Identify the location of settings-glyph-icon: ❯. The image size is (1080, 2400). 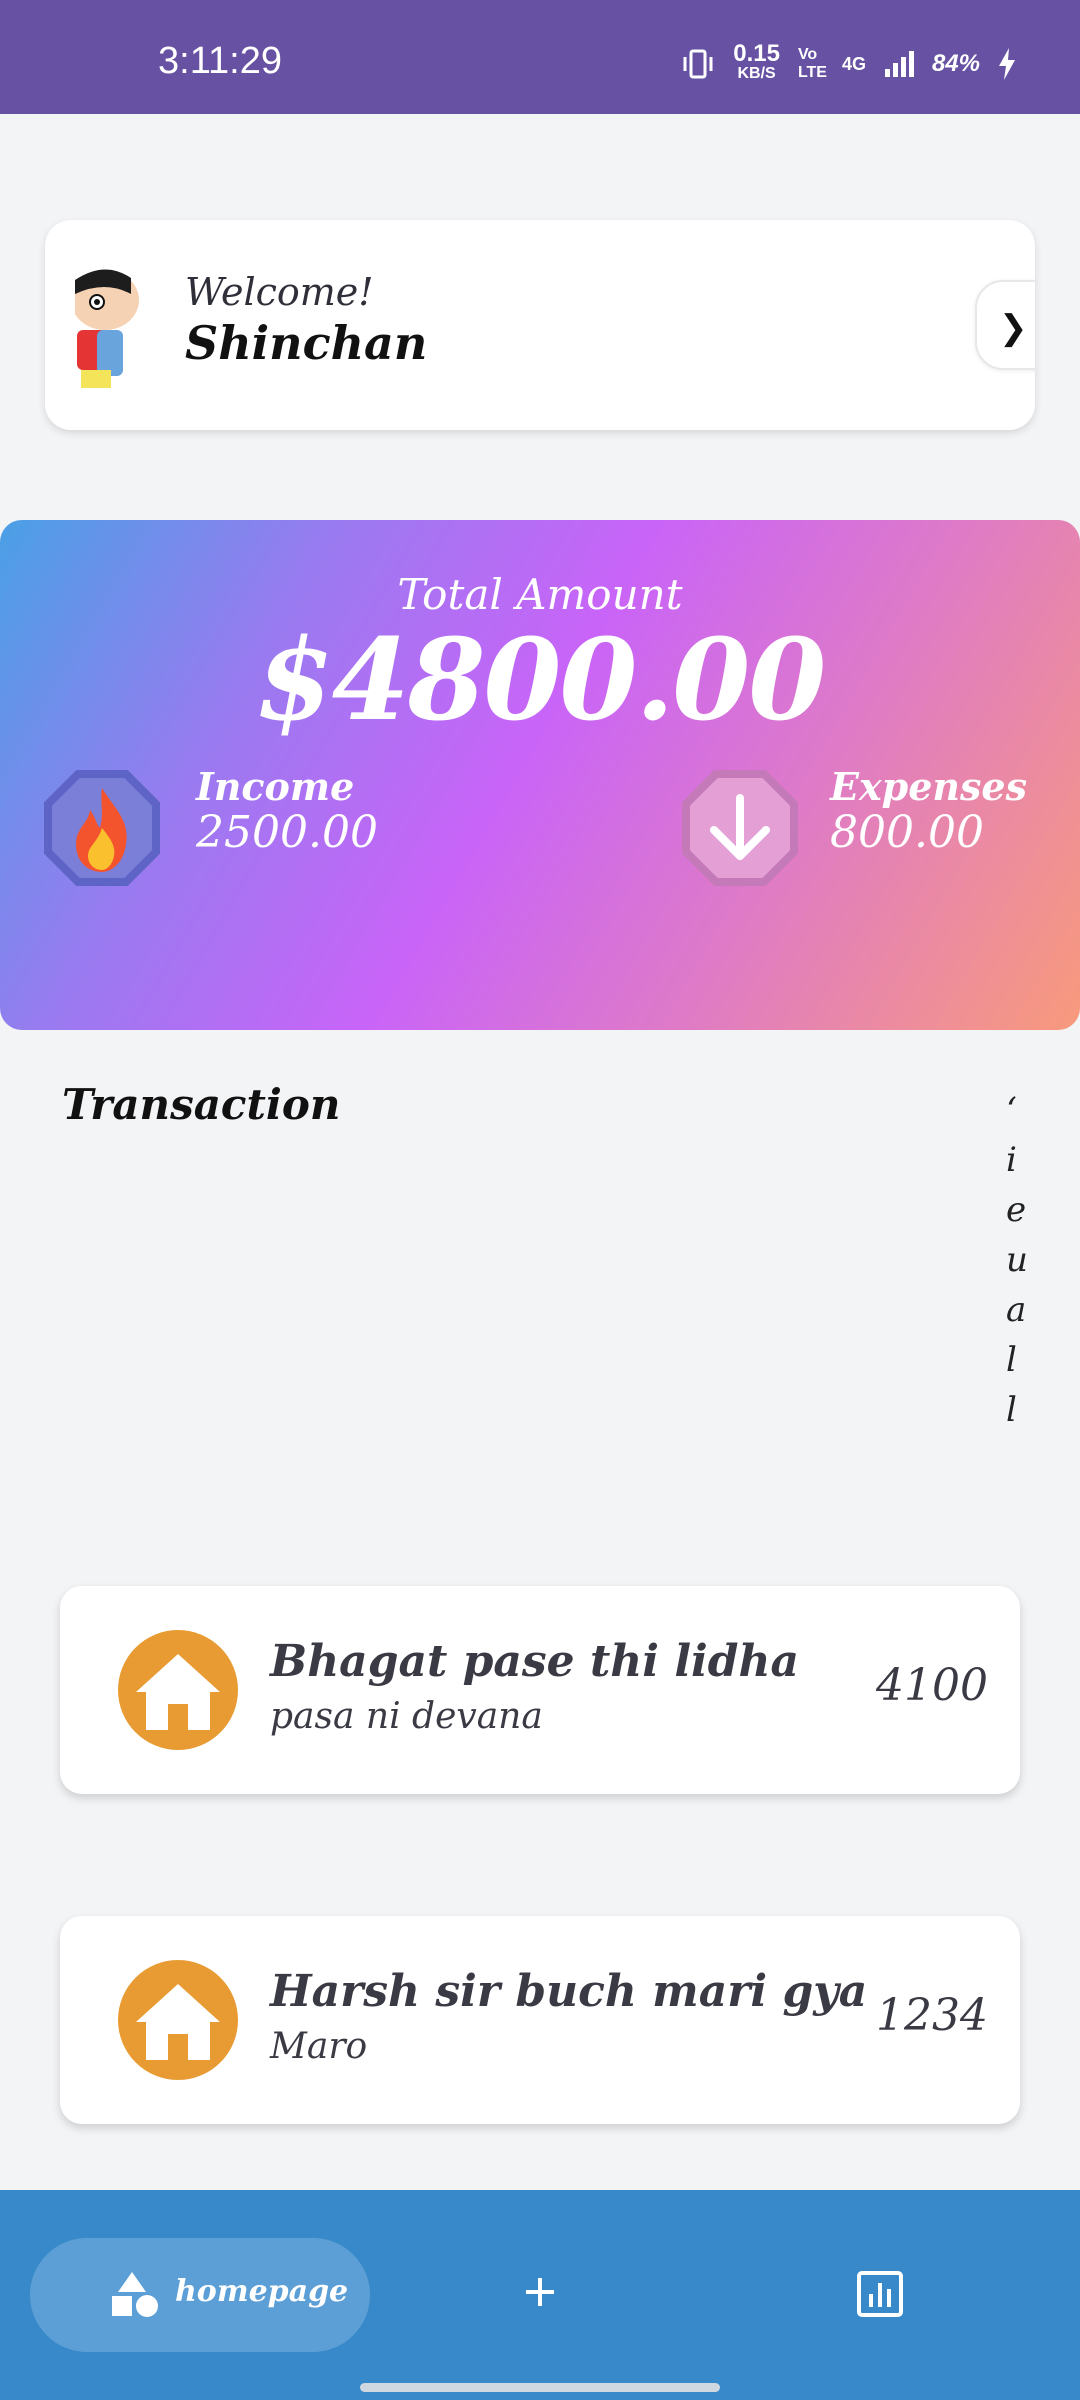
(1013, 328).